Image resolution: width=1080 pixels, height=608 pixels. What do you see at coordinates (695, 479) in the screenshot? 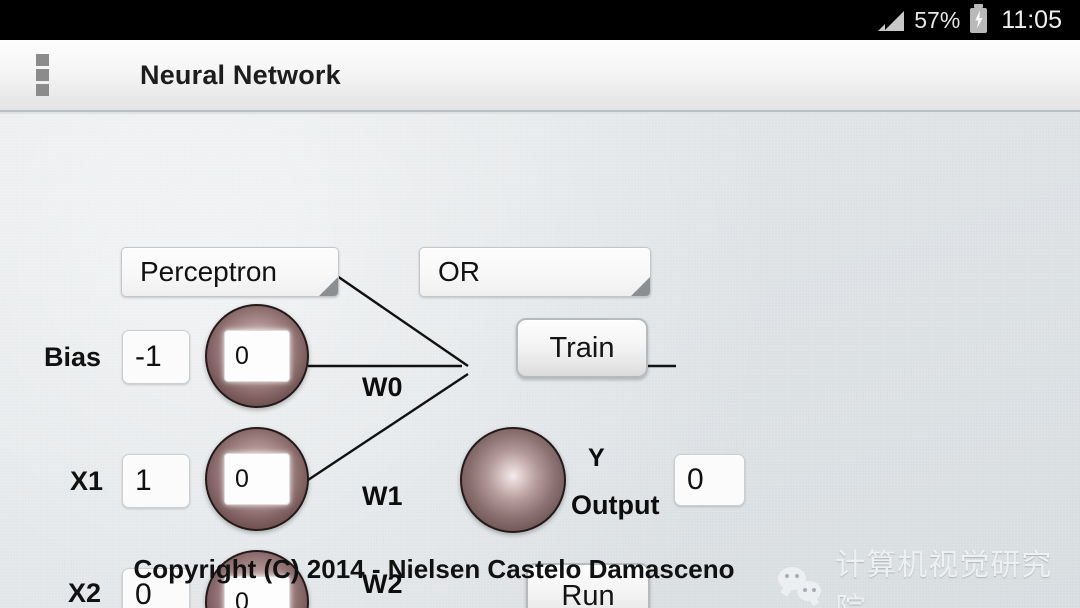
I see `output-value: 0` at bounding box center [695, 479].